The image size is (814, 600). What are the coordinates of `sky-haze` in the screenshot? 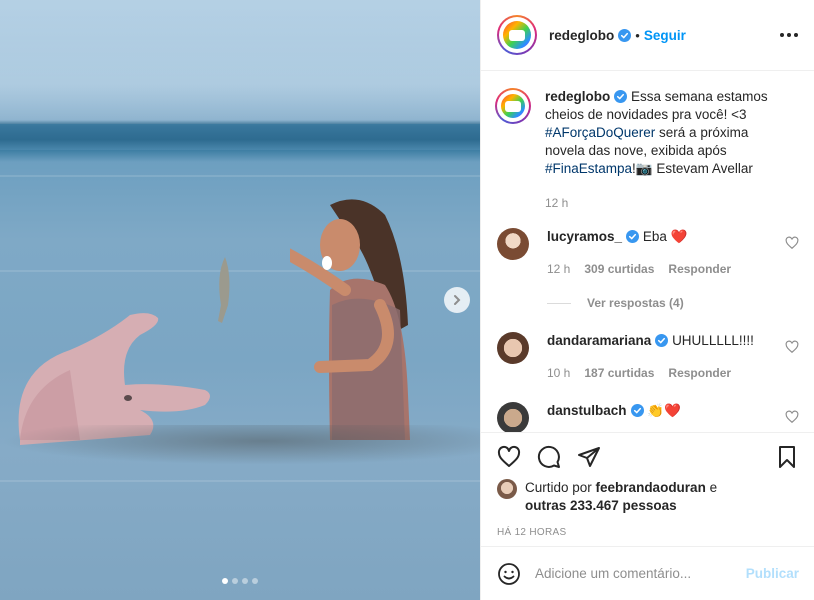 It's located at (240, 60).